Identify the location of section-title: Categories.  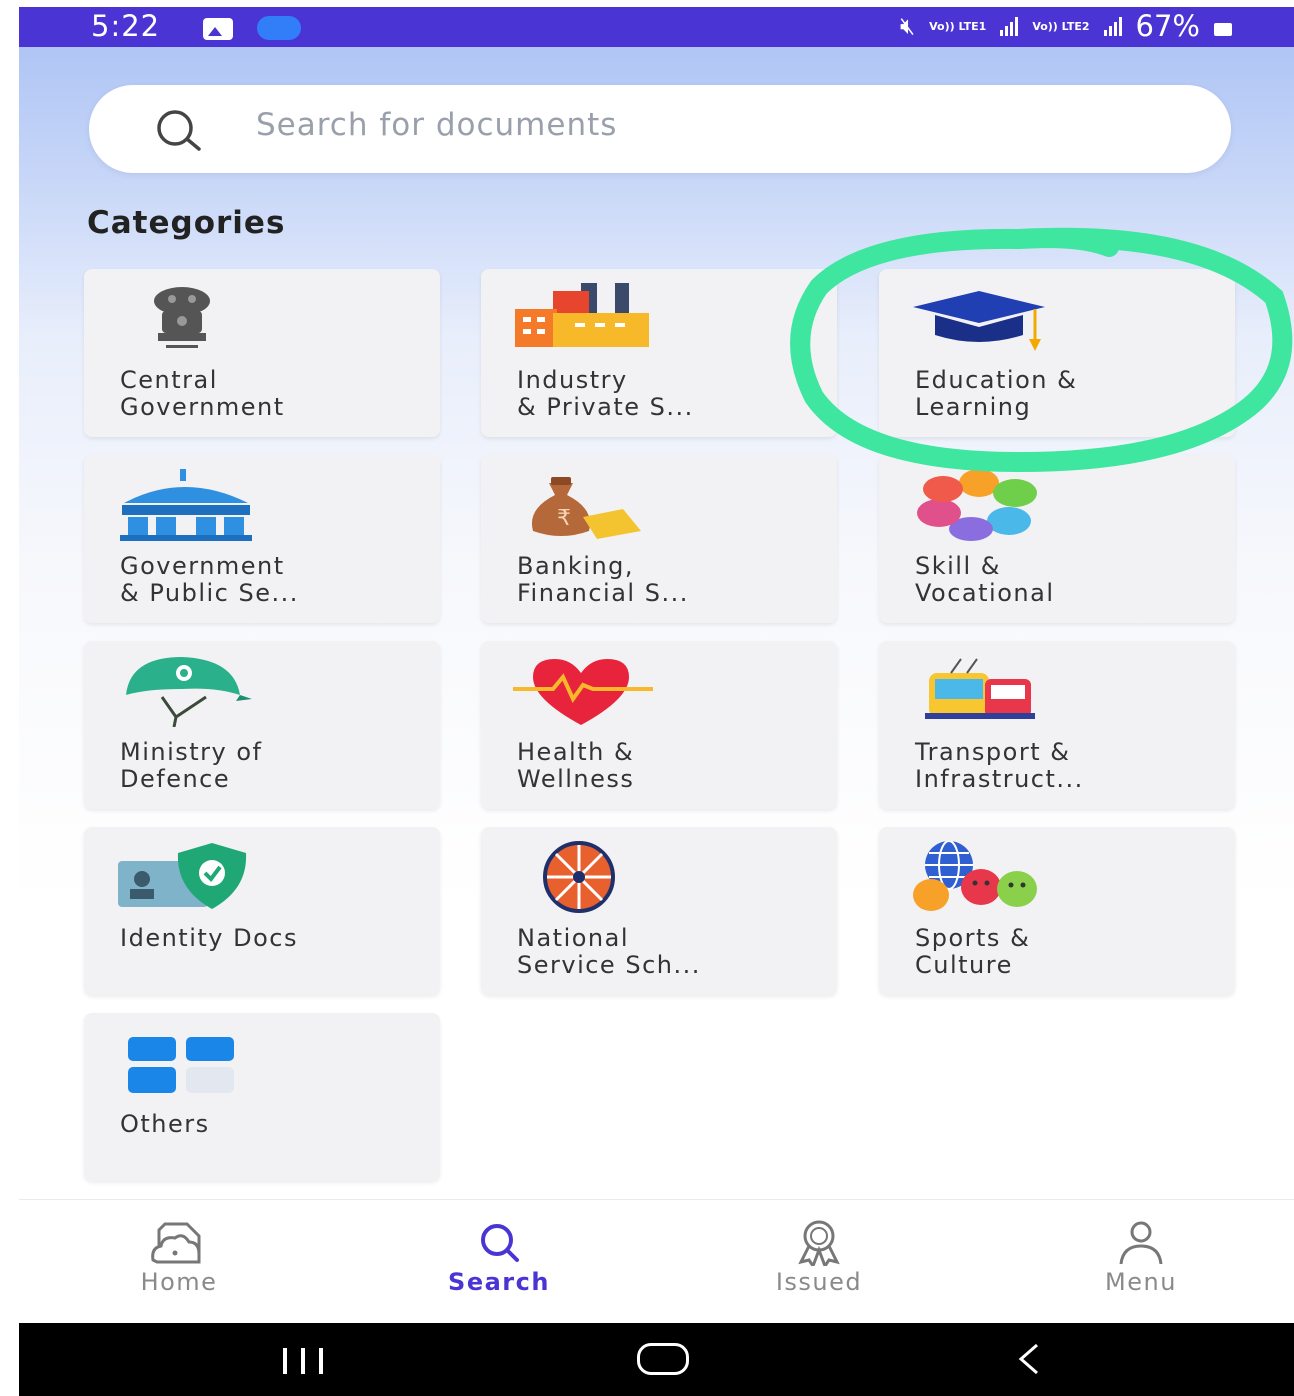
(186, 223).